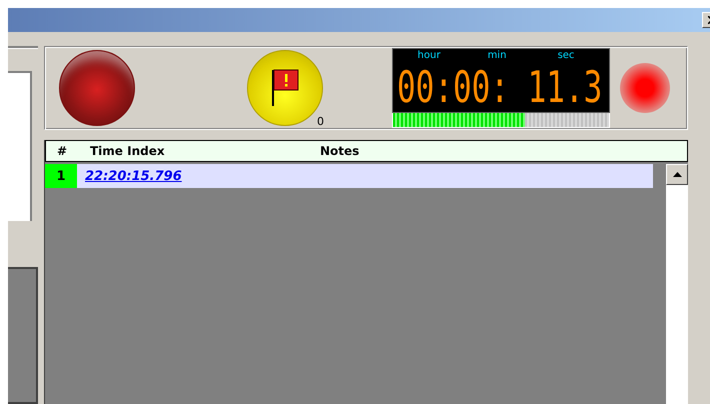 This screenshot has width=710, height=404. What do you see at coordinates (429, 56) in the screenshot?
I see `clock-unit-label: hour` at bounding box center [429, 56].